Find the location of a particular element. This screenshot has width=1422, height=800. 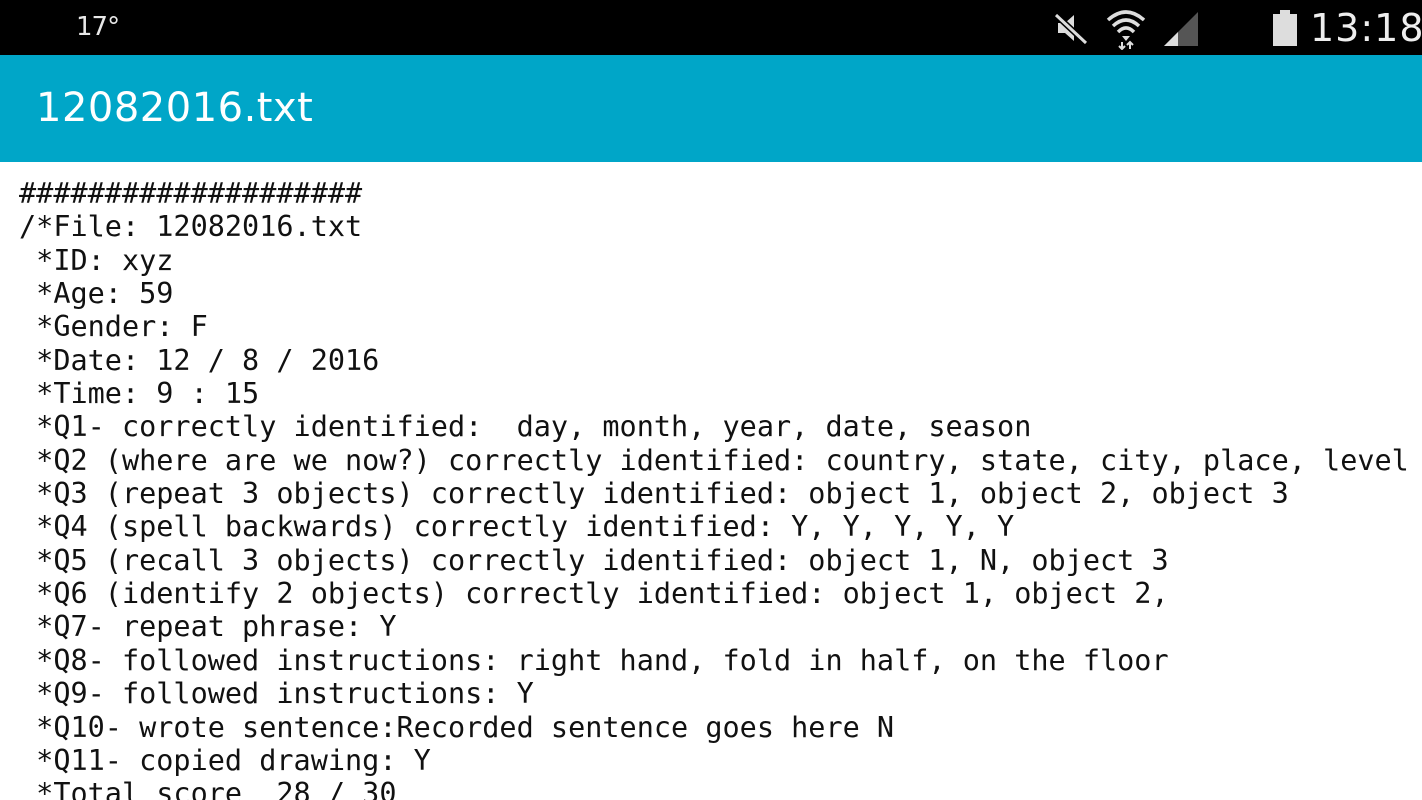

text-line: *Q7- repeat phrase: Y is located at coordinates (208, 627).